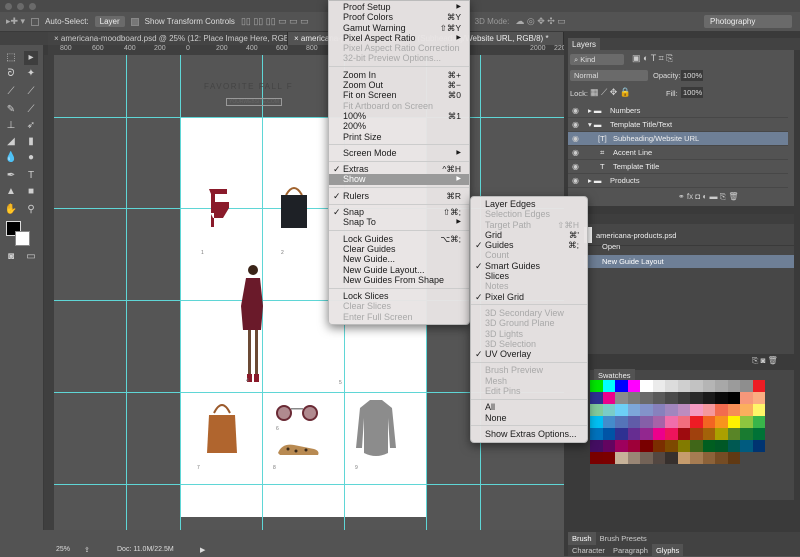  Describe the element at coordinates (529, 214) in the screenshot. I see `show-menu-item-selection-edges: Selection Edges` at that location.